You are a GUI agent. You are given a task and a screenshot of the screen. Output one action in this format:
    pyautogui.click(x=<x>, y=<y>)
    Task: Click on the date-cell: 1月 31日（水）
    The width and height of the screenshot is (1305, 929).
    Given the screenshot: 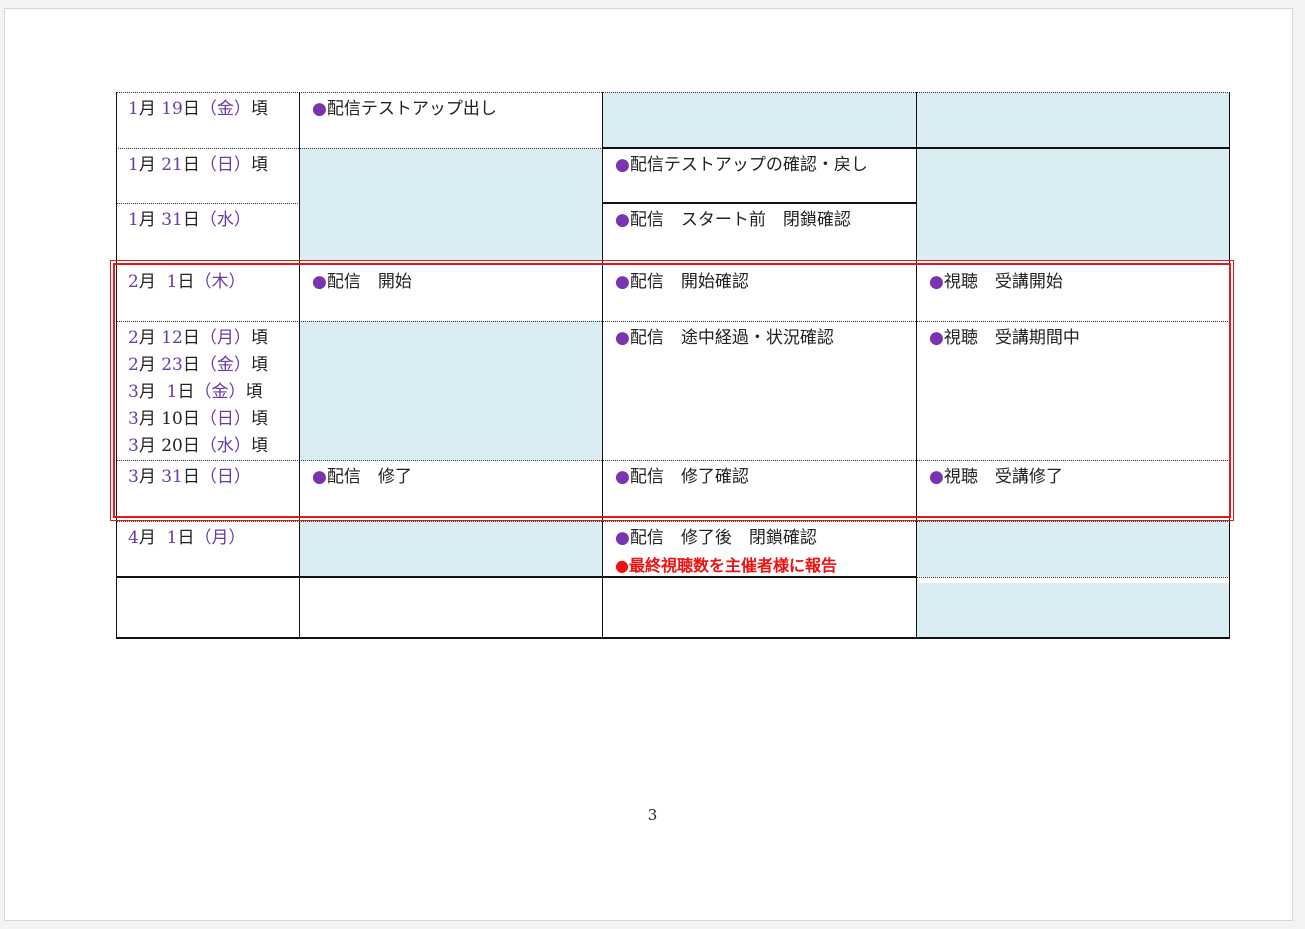 What is the action you would take?
    pyautogui.click(x=189, y=220)
    